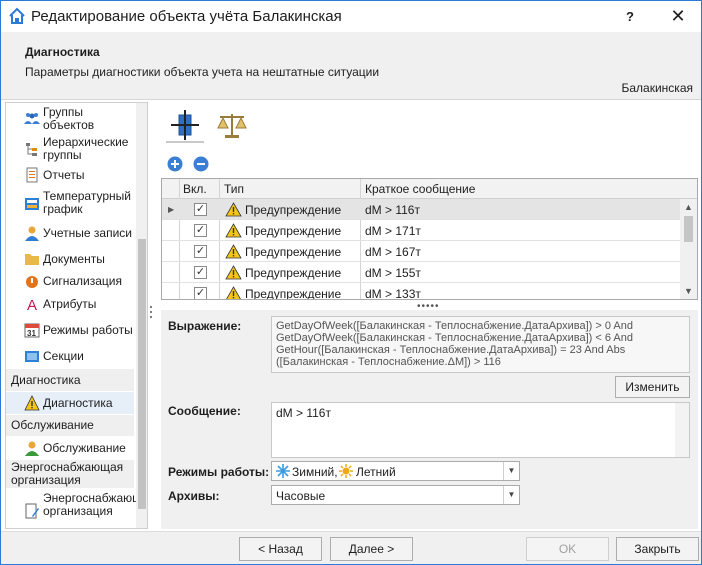 The width and height of the screenshot is (702, 565). I want to click on message-label: Сообщение:, so click(204, 411).